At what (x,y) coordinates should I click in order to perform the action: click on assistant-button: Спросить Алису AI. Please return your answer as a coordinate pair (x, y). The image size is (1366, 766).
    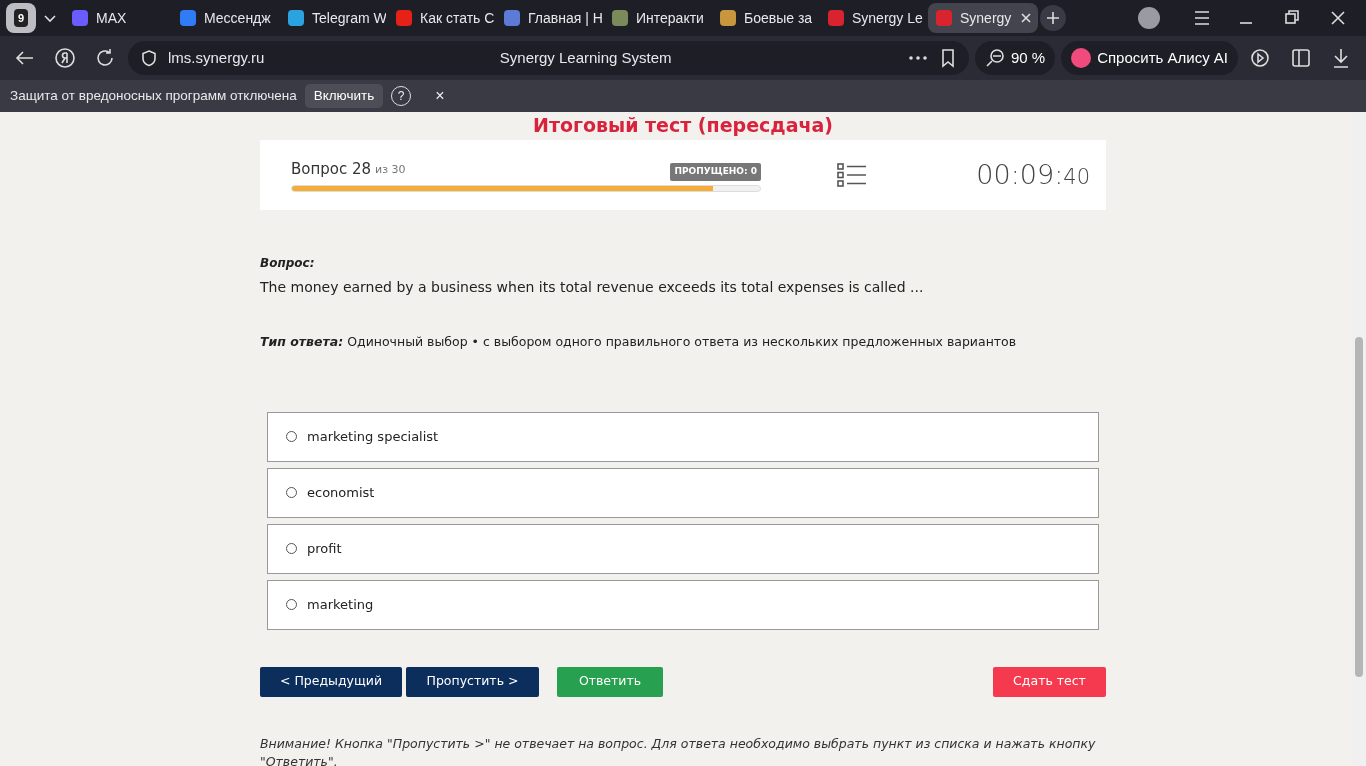
    Looking at the image, I should click on (1149, 58).